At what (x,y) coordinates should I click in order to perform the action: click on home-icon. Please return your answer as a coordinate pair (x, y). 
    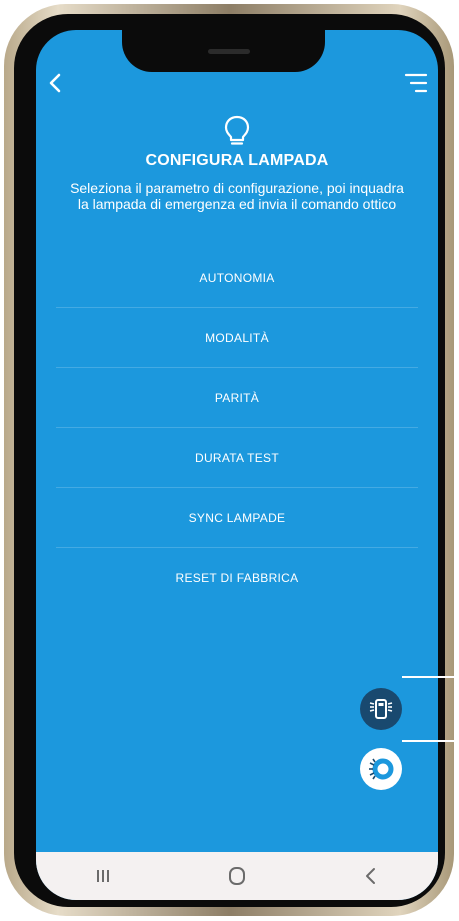
    Looking at the image, I should click on (237, 876).